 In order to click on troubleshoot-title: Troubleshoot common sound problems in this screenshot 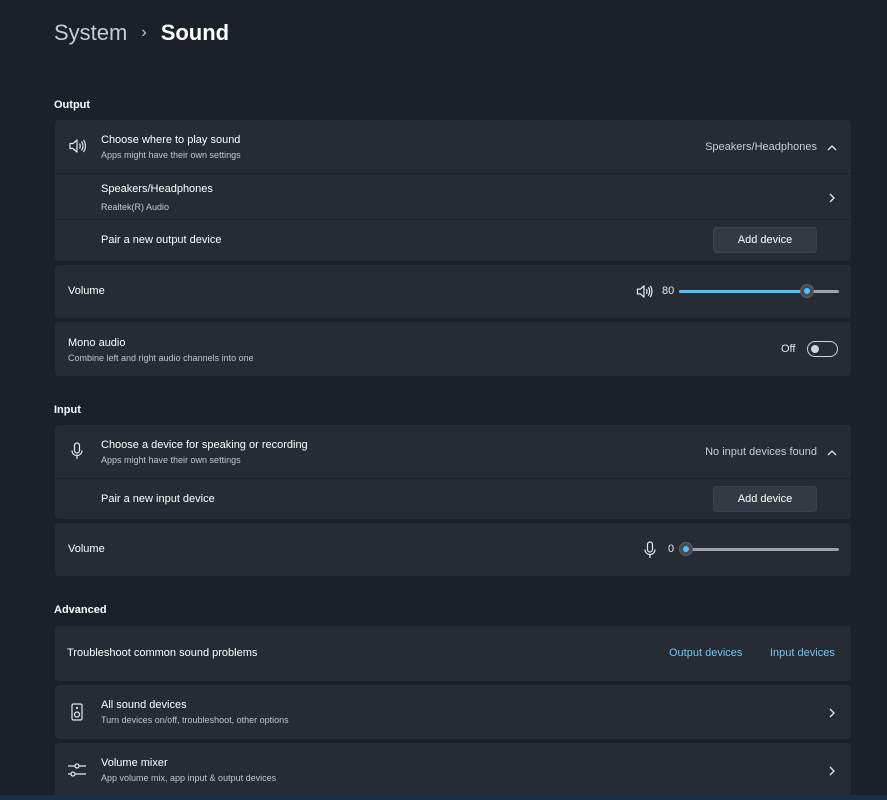, I will do `click(162, 653)`.